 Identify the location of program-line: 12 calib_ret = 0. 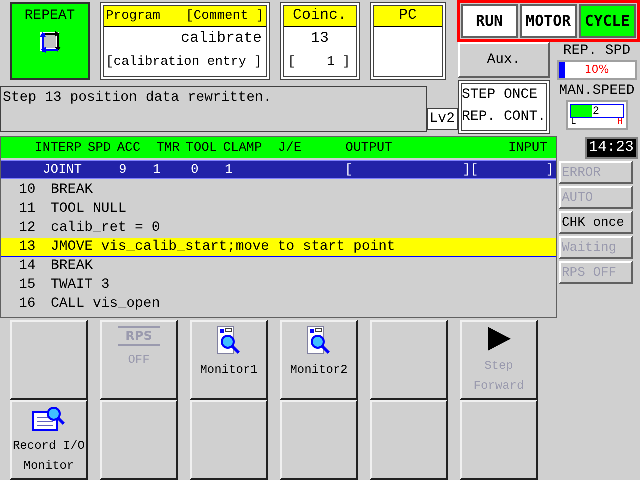
(278, 228).